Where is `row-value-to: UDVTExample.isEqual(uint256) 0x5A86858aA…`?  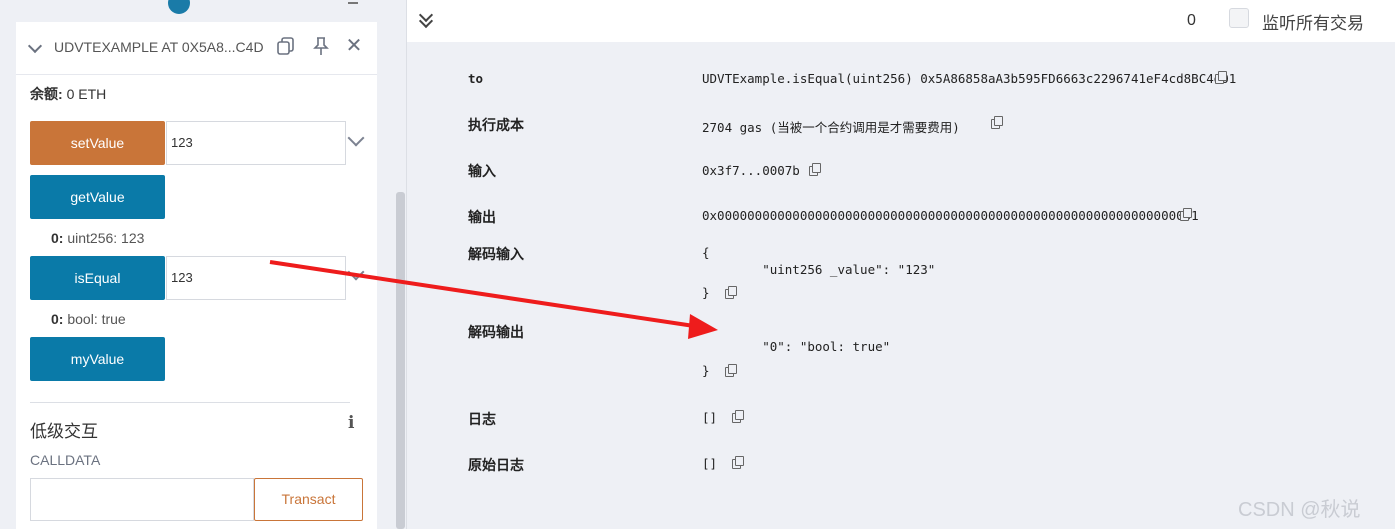 row-value-to: UDVTExample.isEqual(uint256) 0x5A86858aA… is located at coordinates (969, 78).